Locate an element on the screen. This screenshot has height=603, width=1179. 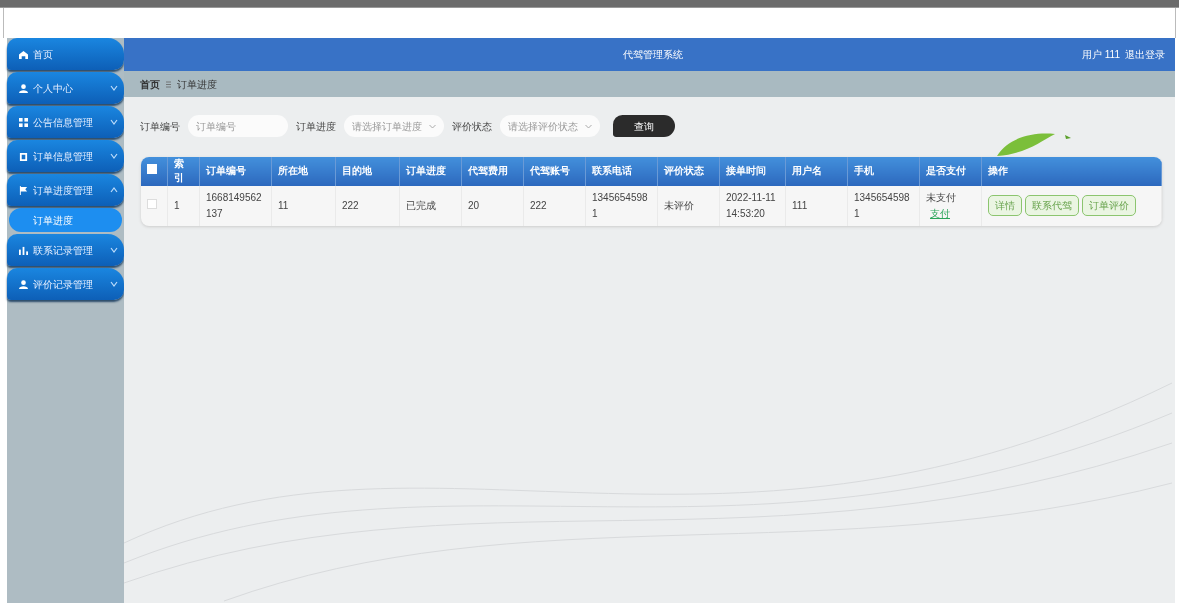
flag-icon is located at coordinates (23, 190).